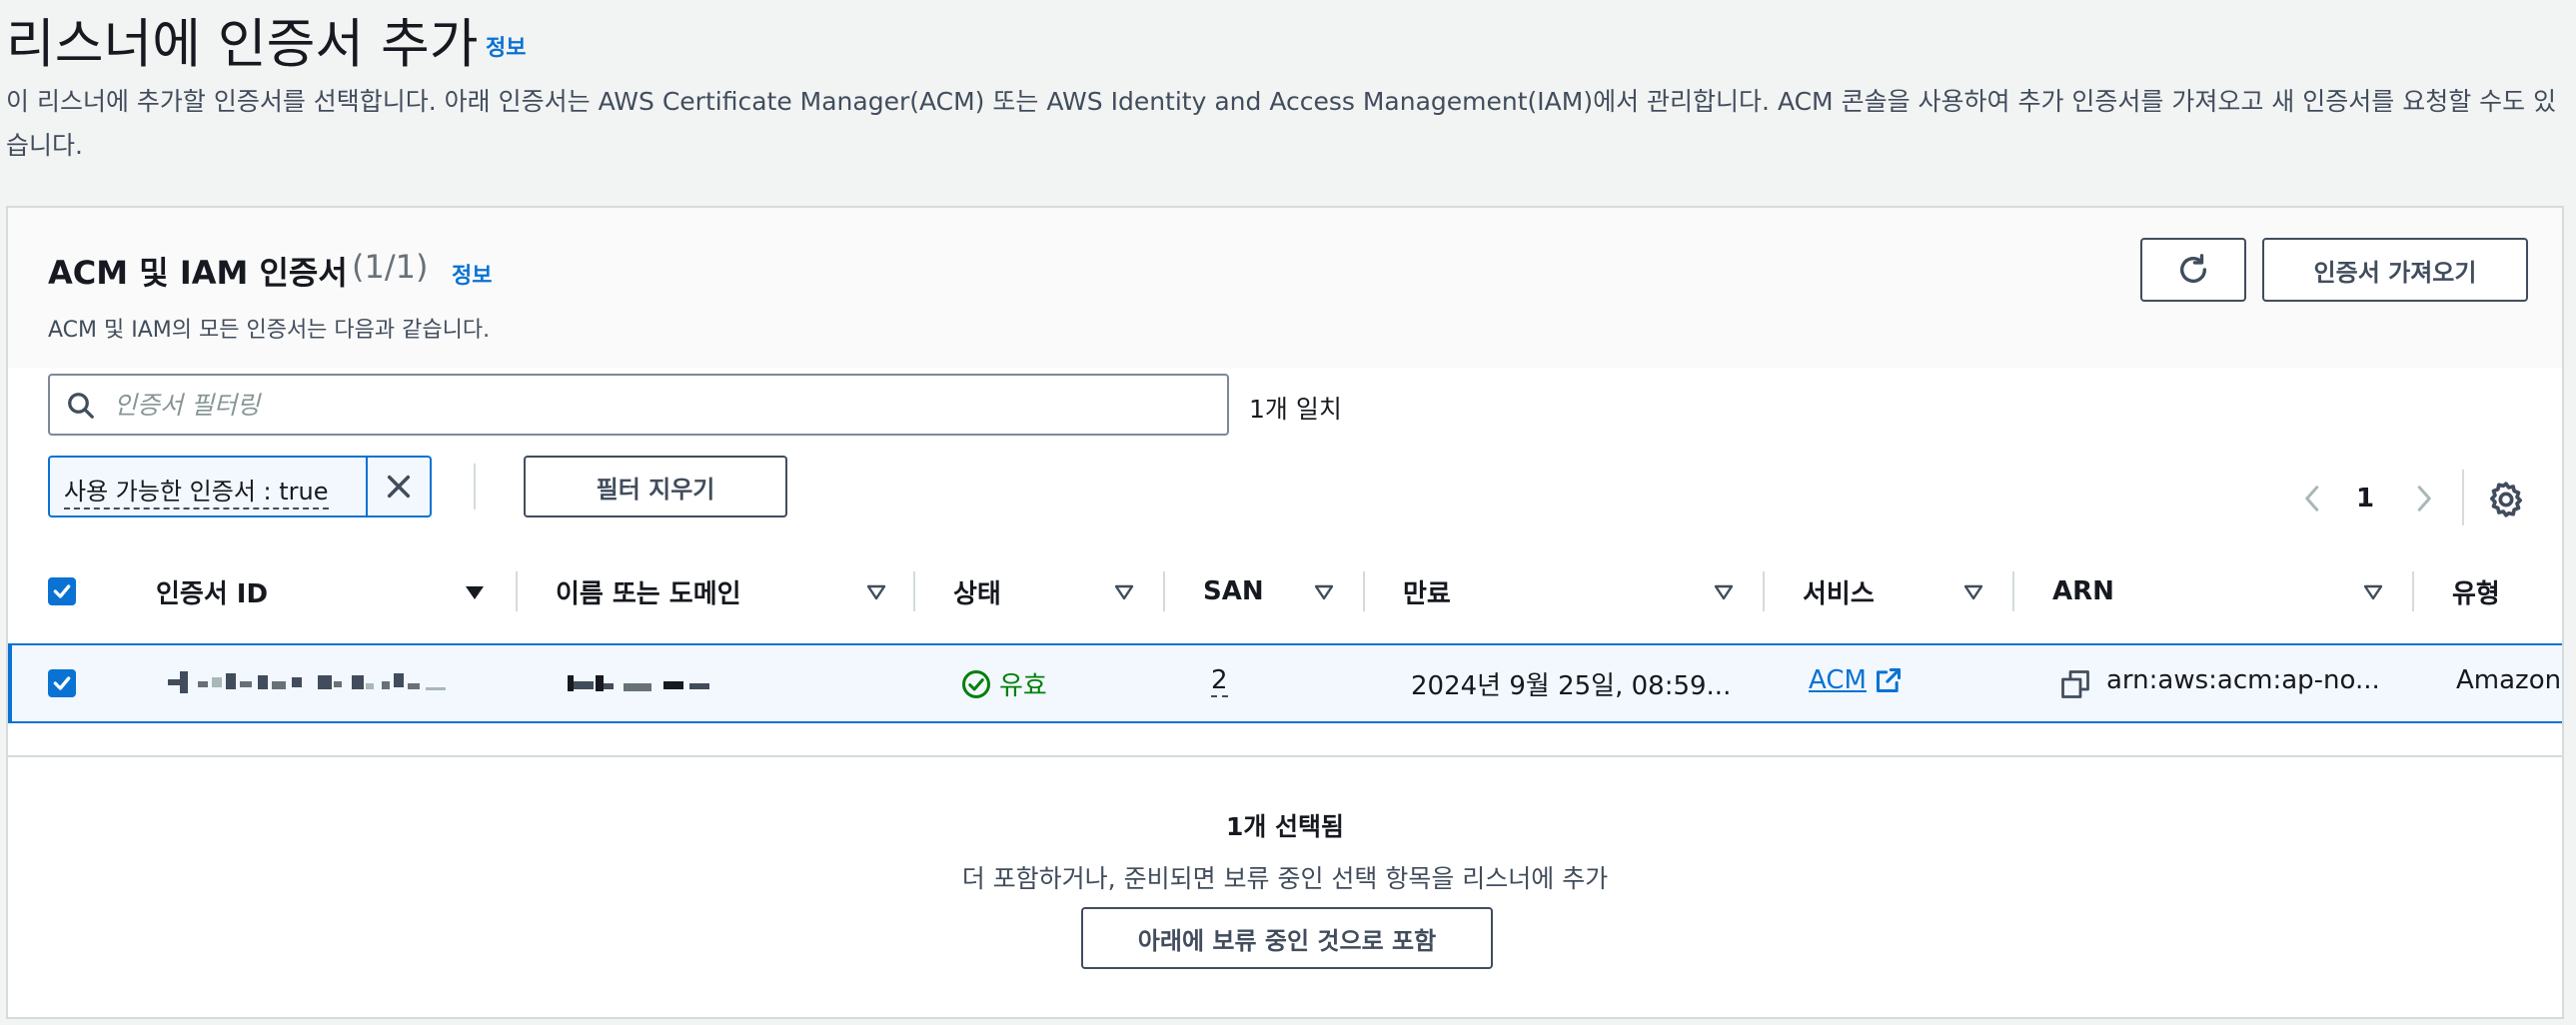 Image resolution: width=2576 pixels, height=1025 pixels. What do you see at coordinates (977, 591) in the screenshot?
I see `column-header-status: 상태` at bounding box center [977, 591].